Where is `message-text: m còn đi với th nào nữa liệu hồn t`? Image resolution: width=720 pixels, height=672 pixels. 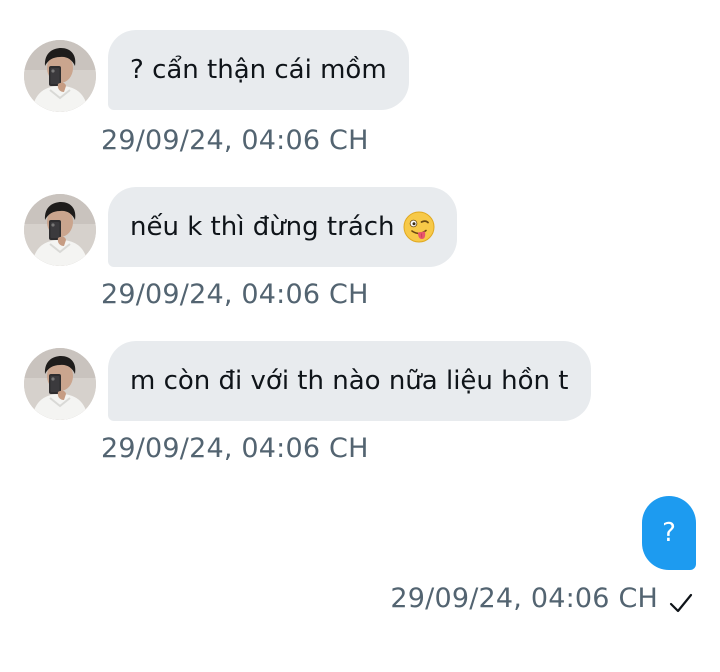
message-text: m còn đi với th nào nữa liệu hồn t is located at coordinates (349, 381).